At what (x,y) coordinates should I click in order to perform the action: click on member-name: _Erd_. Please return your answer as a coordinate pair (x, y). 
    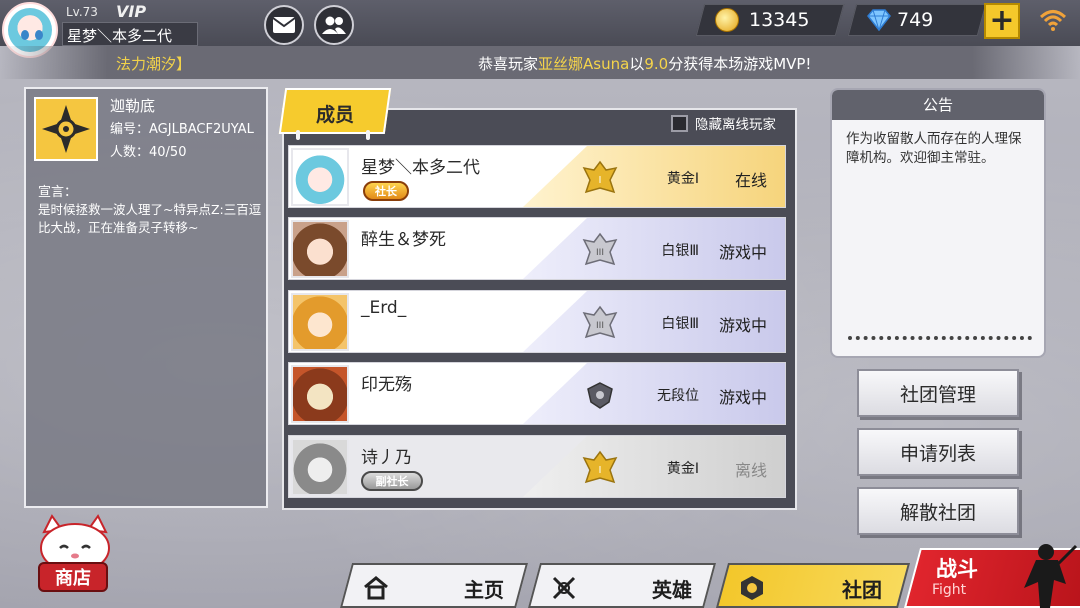
    Looking at the image, I should click on (384, 308).